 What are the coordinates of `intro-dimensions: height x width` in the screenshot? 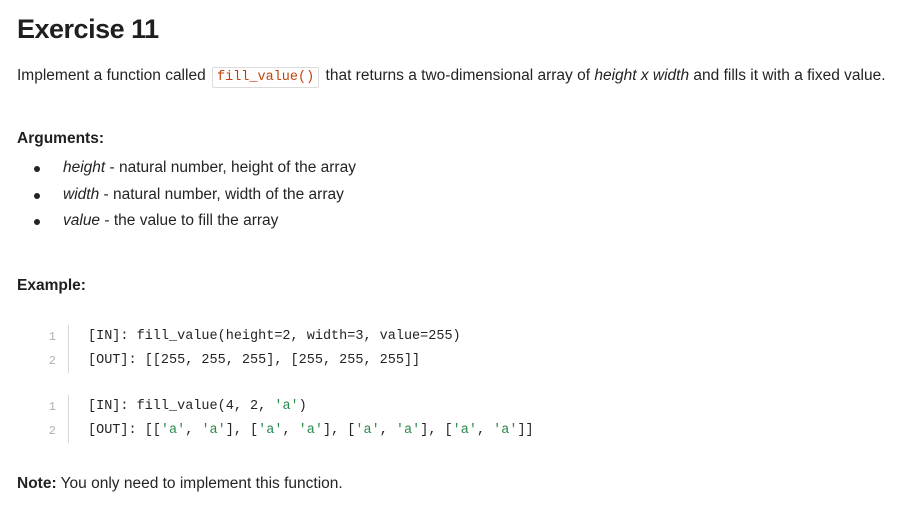 It's located at (642, 75).